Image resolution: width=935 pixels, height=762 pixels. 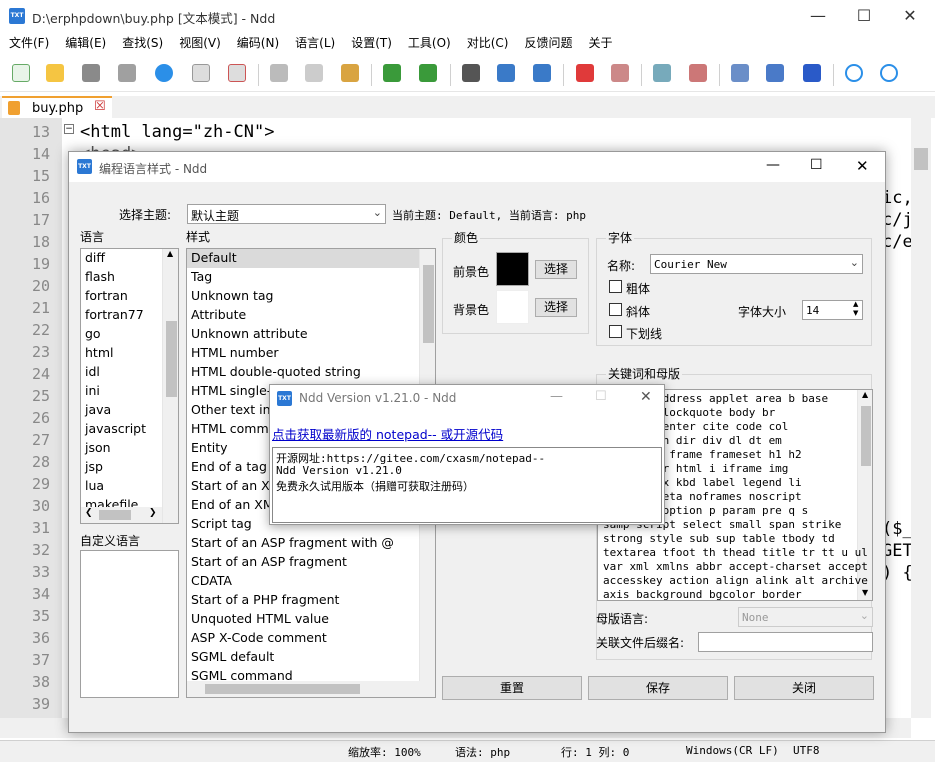 What do you see at coordinates (785, 642) in the screenshot?
I see `ext-input` at bounding box center [785, 642].